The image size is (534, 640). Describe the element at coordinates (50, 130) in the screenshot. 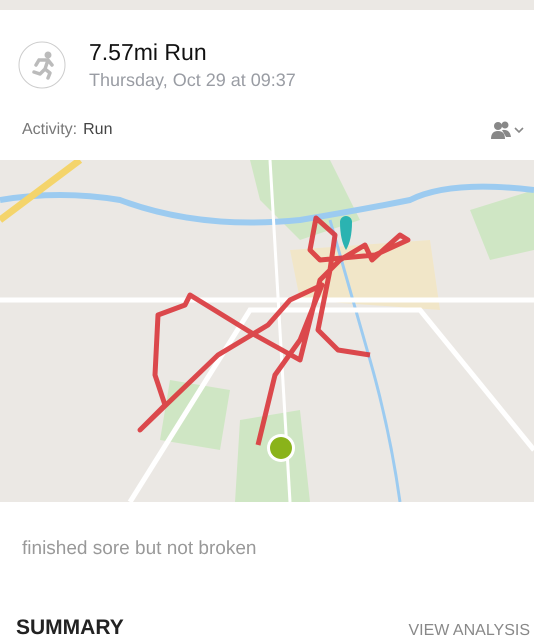

I see `activity-label: Activity:` at that location.